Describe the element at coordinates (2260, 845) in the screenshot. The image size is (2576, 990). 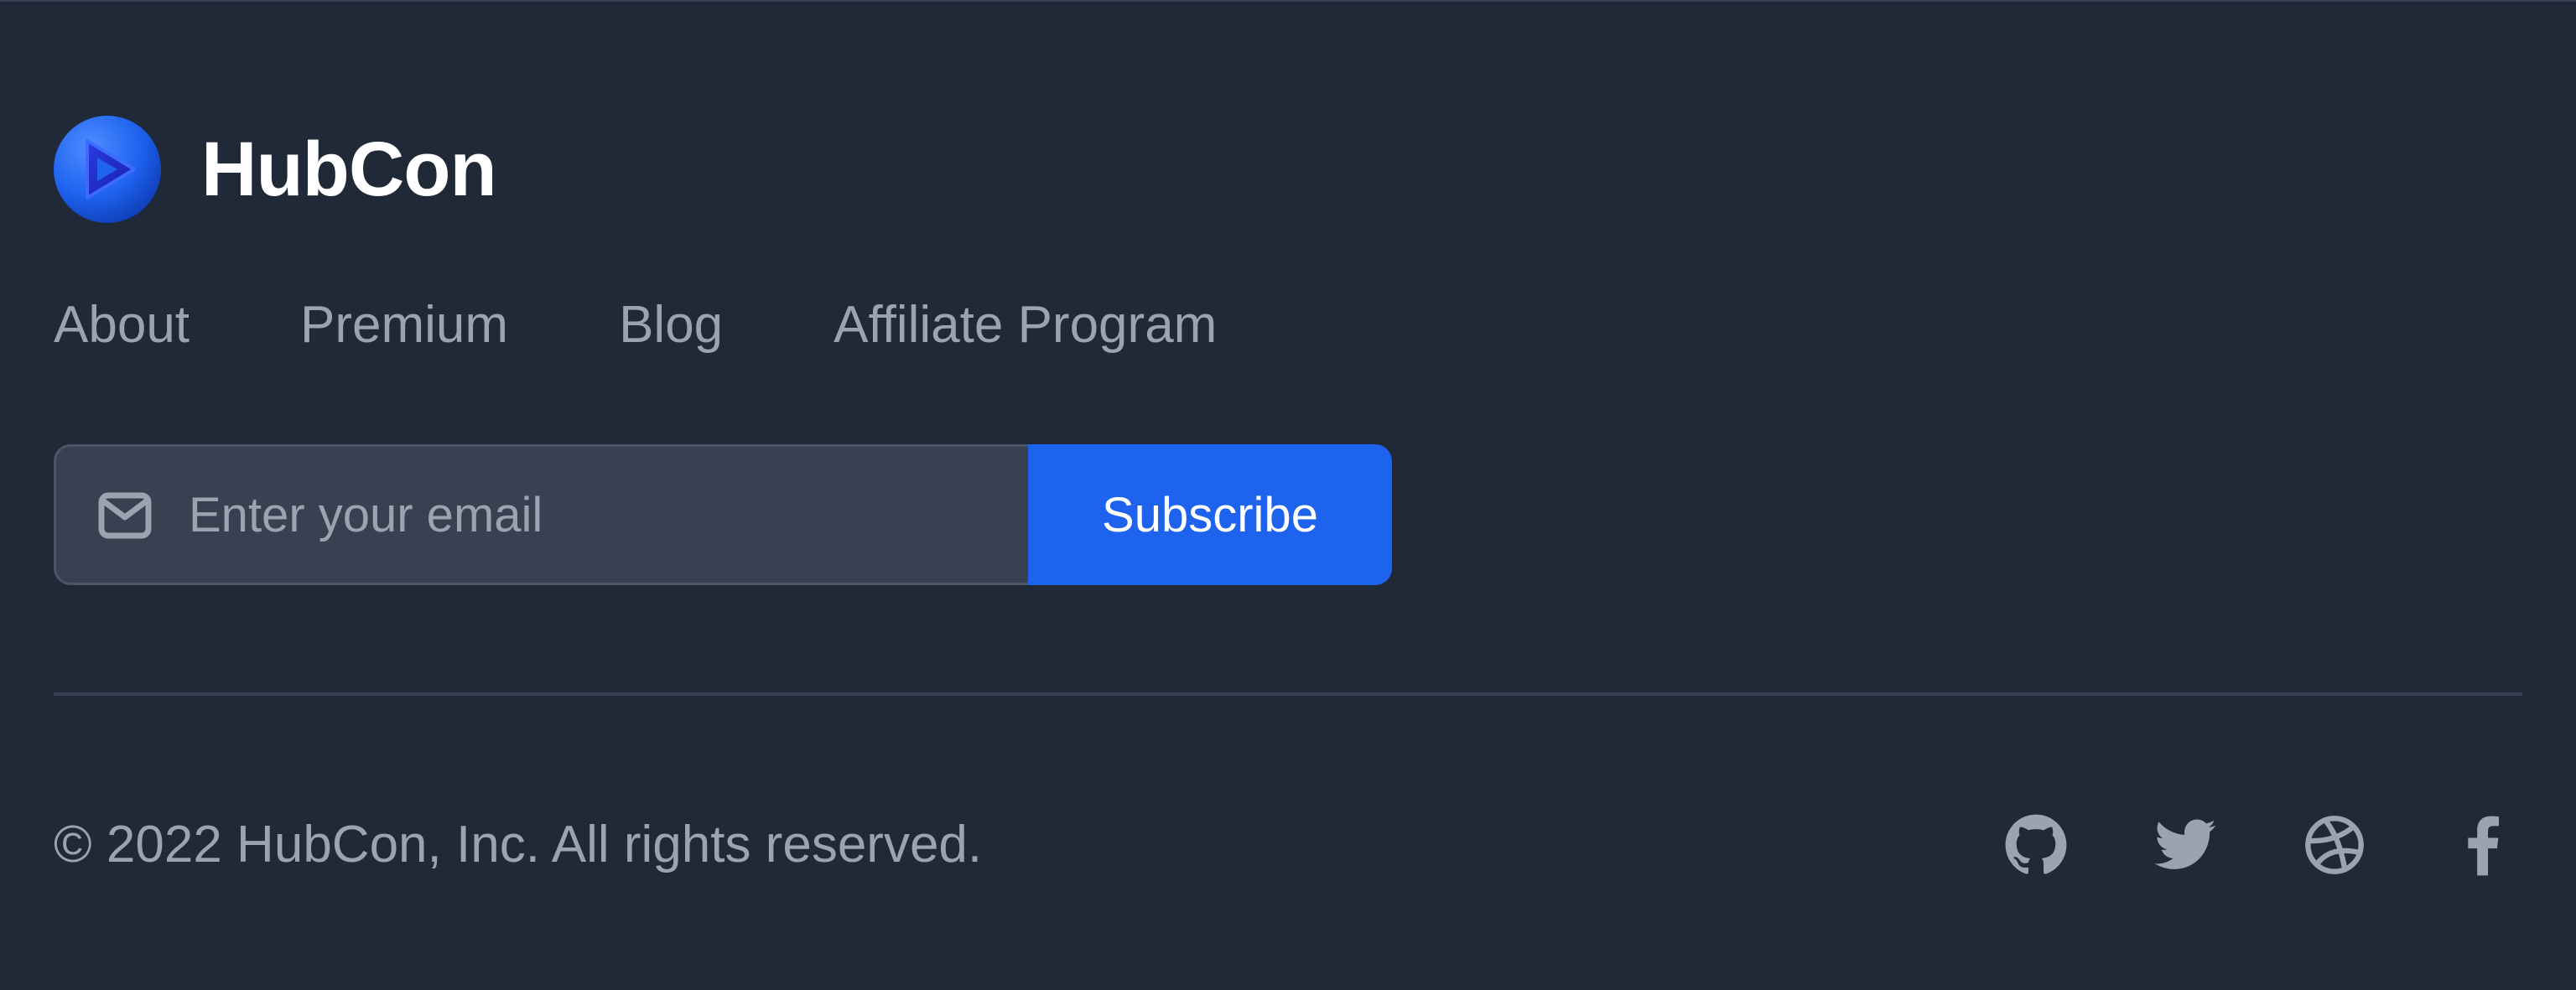
I see `social-links` at that location.